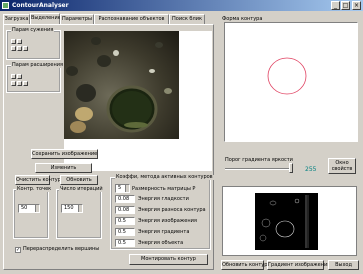 The image size is (363, 274). Describe the element at coordinates (259, 160) in the screenshot. I see `threshold-label: Порог градиента яркости` at that location.